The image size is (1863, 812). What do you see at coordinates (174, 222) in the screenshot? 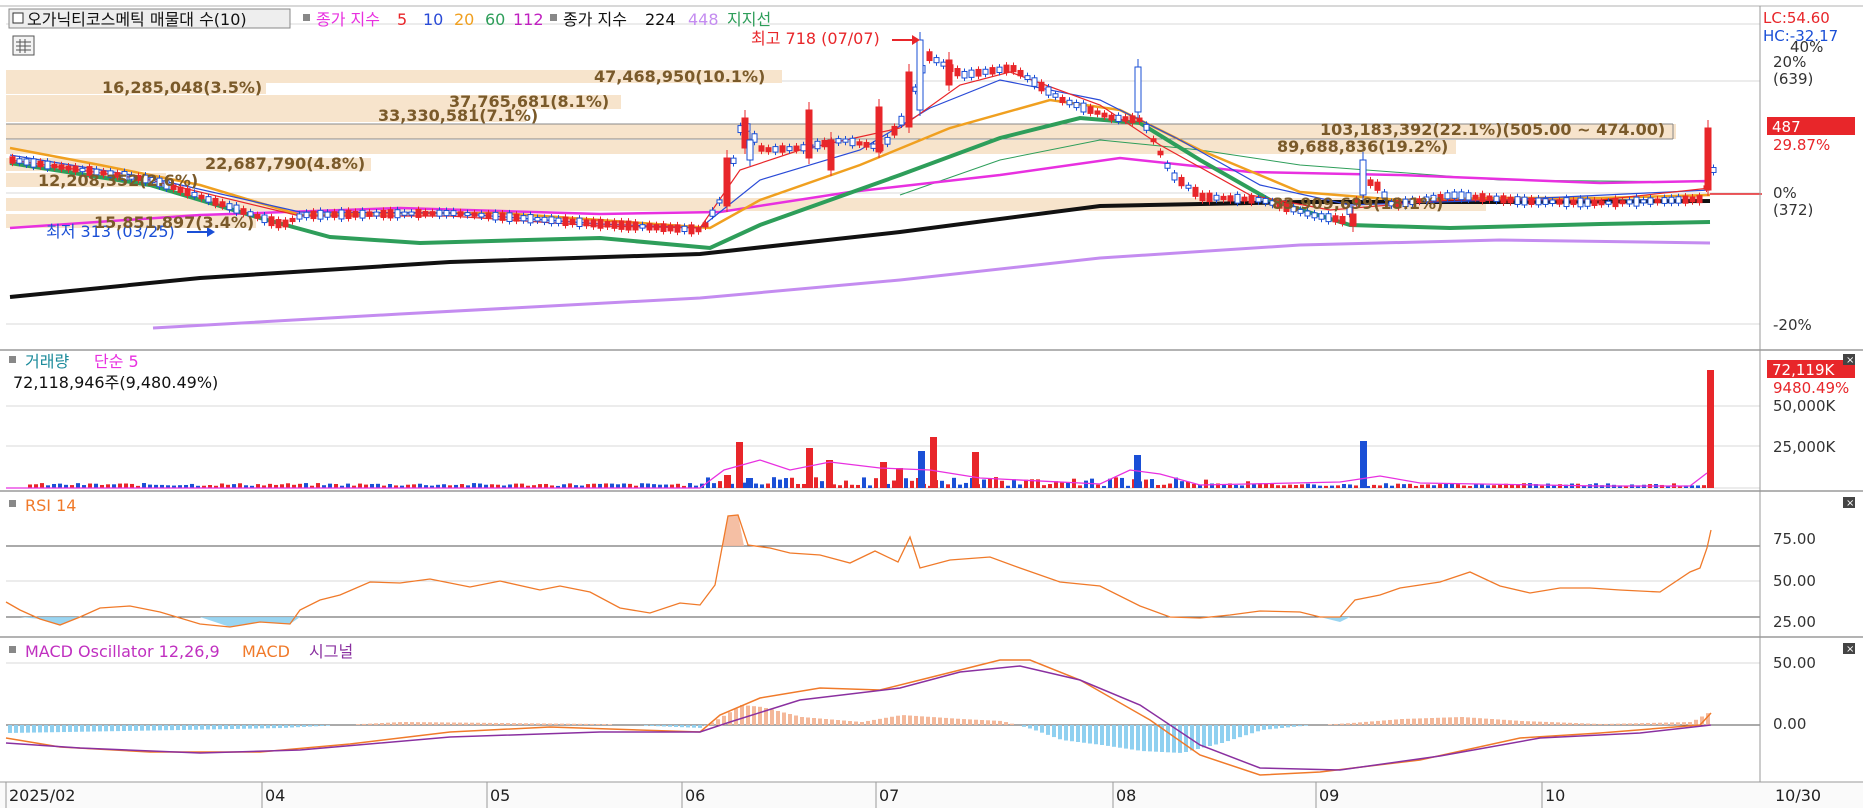
I see `vp-label: 15,851,897(3.4%)` at bounding box center [174, 222].